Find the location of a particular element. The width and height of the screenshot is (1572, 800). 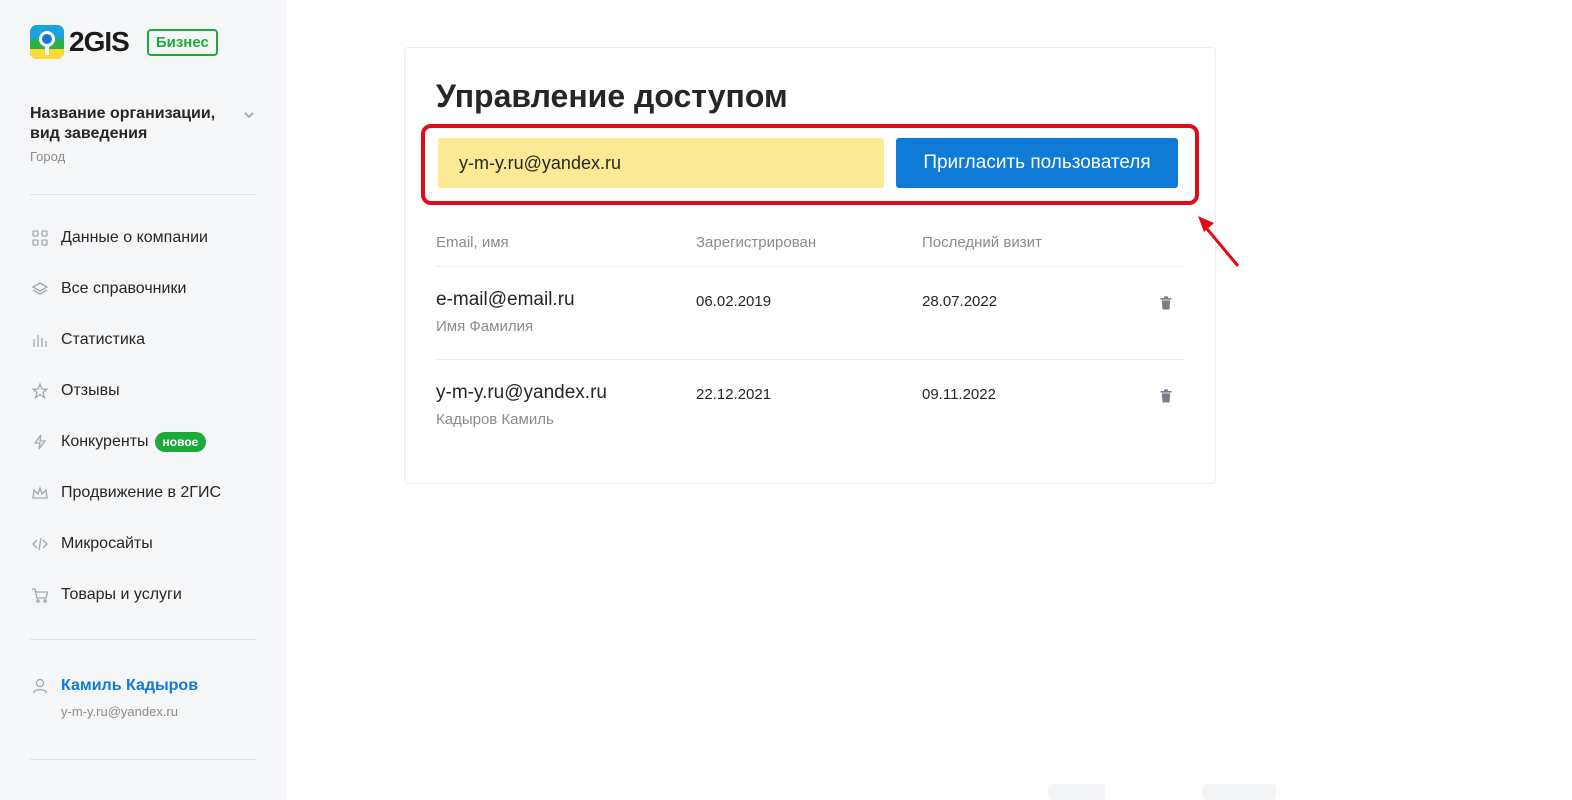

last-visit-cell: 09.11.2022 is located at coordinates (959, 394).